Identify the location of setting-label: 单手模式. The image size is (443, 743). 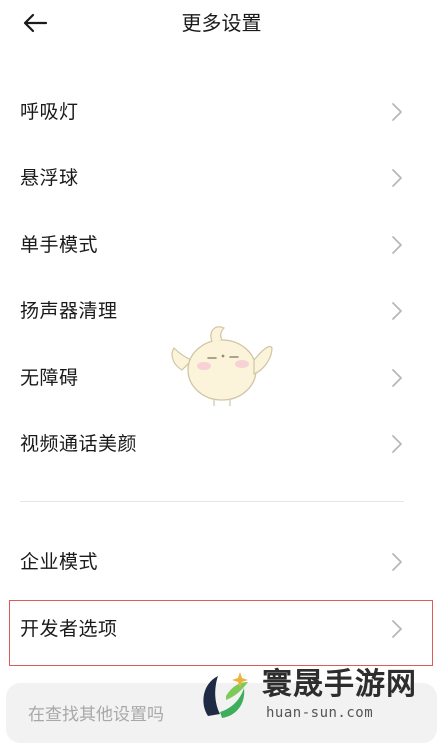
(59, 245).